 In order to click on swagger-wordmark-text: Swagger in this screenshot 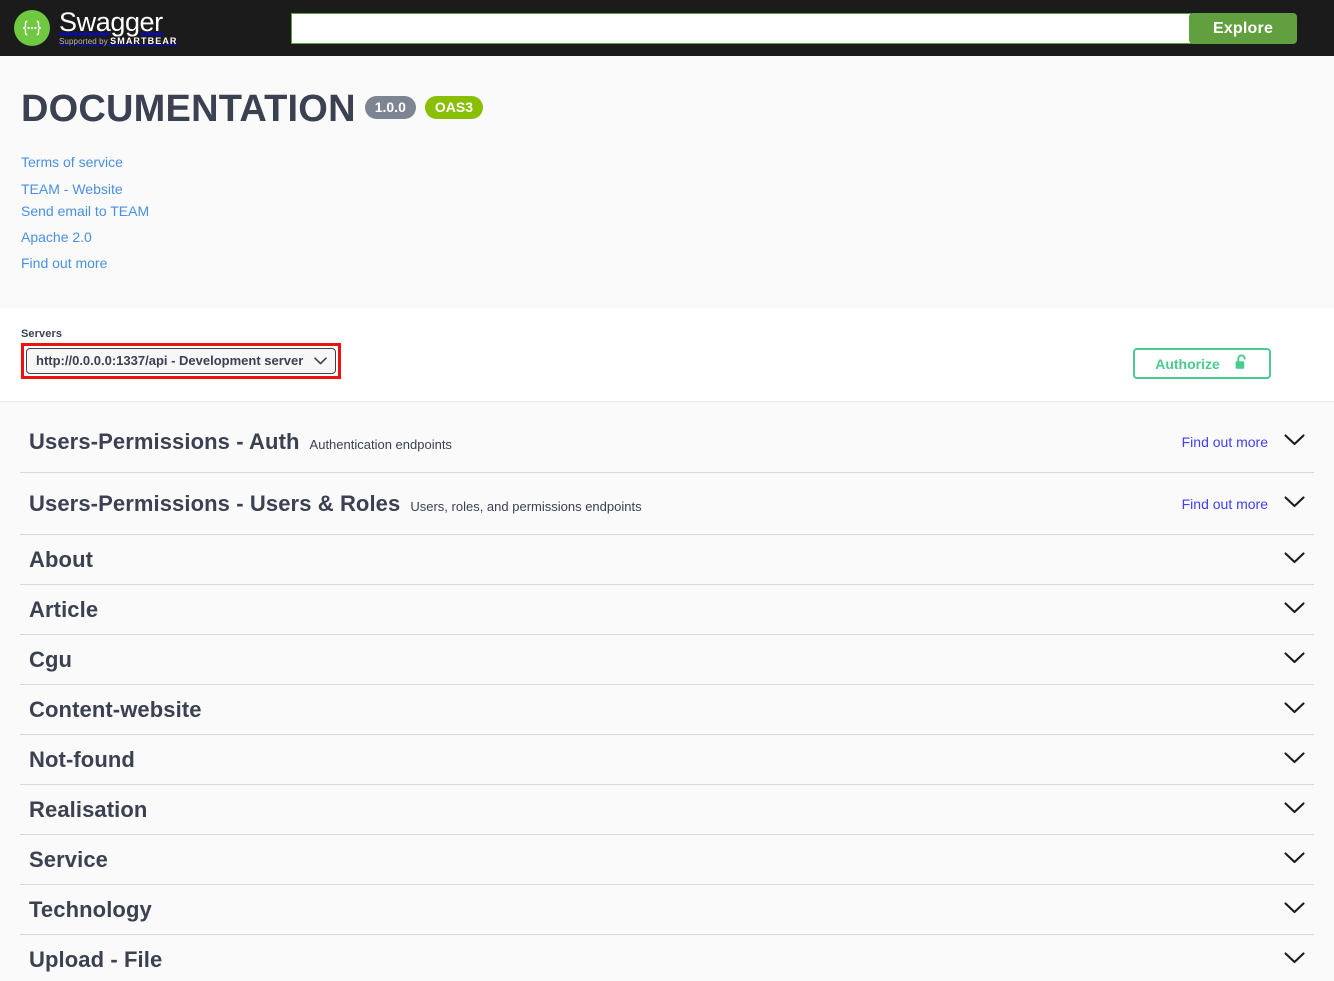, I will do `click(111, 21)`.